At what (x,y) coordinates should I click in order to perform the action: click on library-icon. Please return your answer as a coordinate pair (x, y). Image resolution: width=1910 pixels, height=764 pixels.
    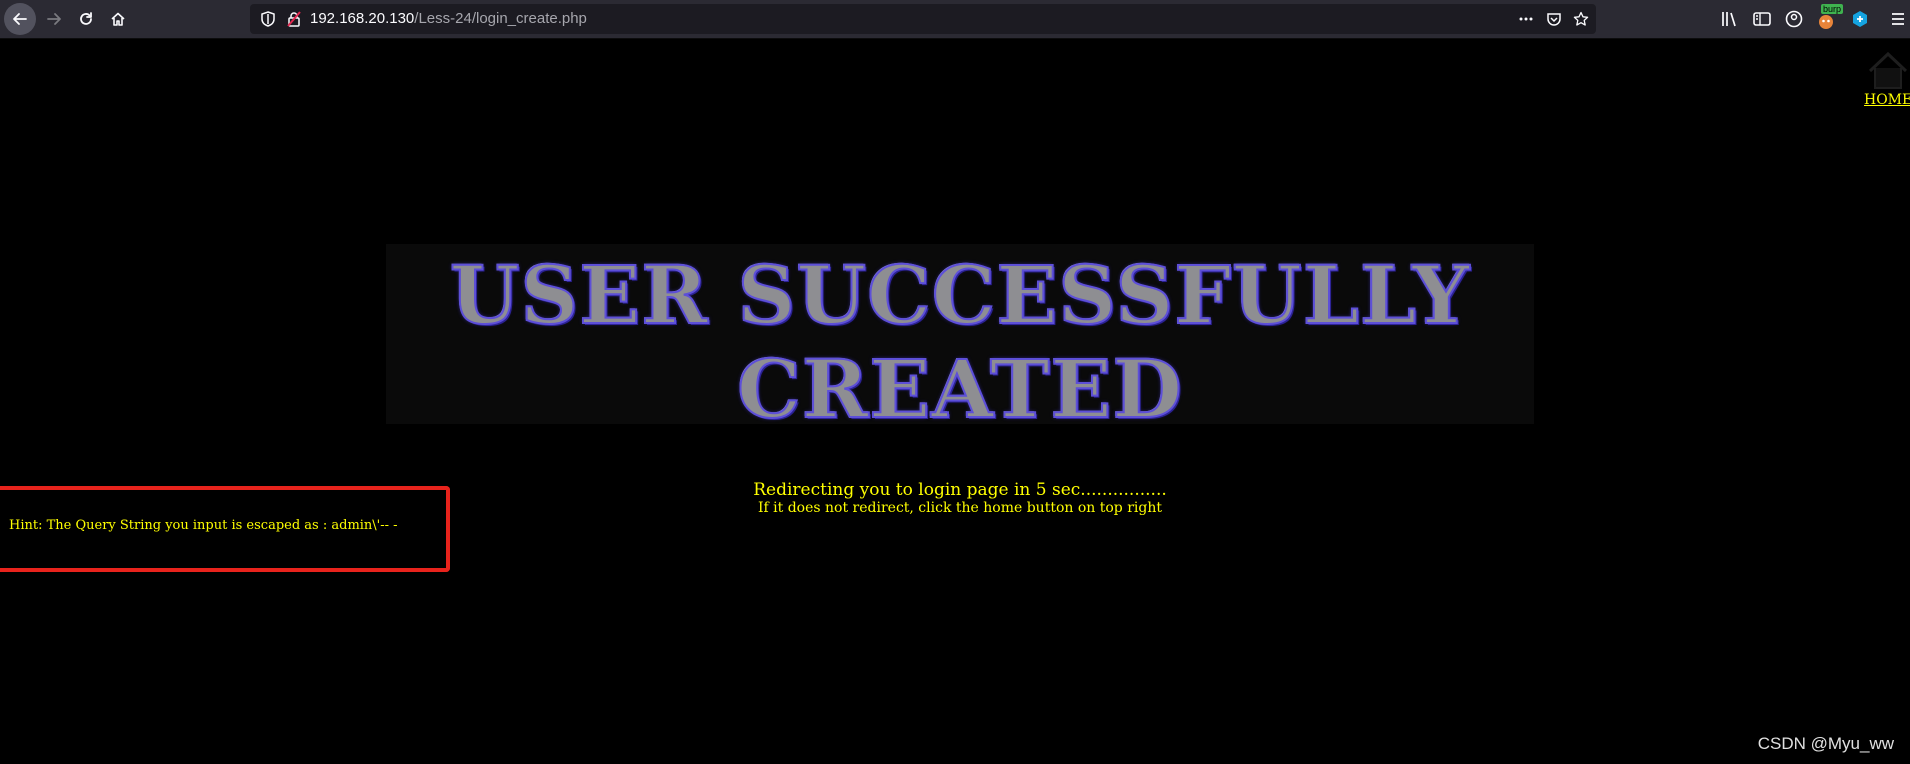
    Looking at the image, I should click on (1730, 19).